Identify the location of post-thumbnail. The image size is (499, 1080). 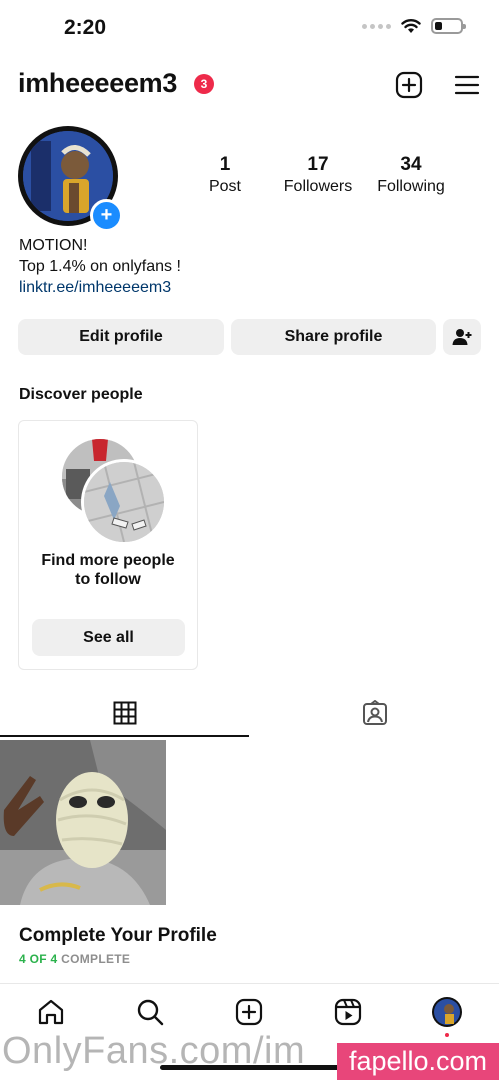
(83, 822).